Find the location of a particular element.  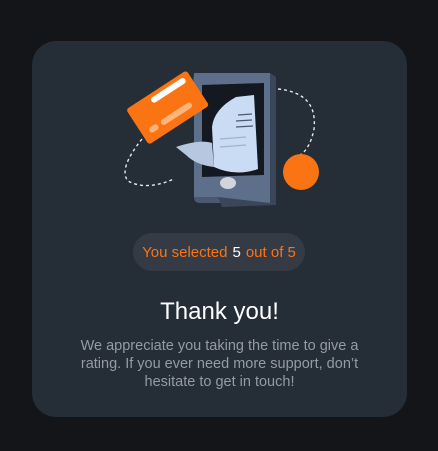

payment-illustration is located at coordinates (221, 139).